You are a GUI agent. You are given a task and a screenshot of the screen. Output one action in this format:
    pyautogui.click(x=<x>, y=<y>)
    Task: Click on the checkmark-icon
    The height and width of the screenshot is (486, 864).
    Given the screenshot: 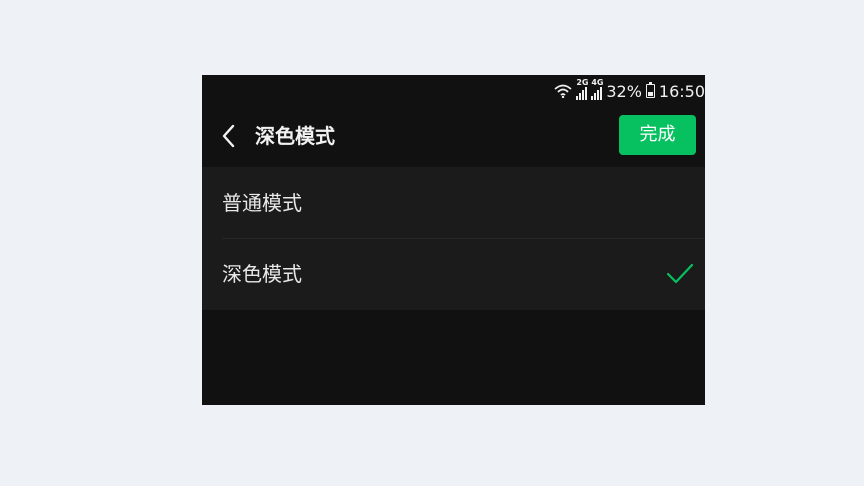 What is the action you would take?
    pyautogui.click(x=680, y=273)
    